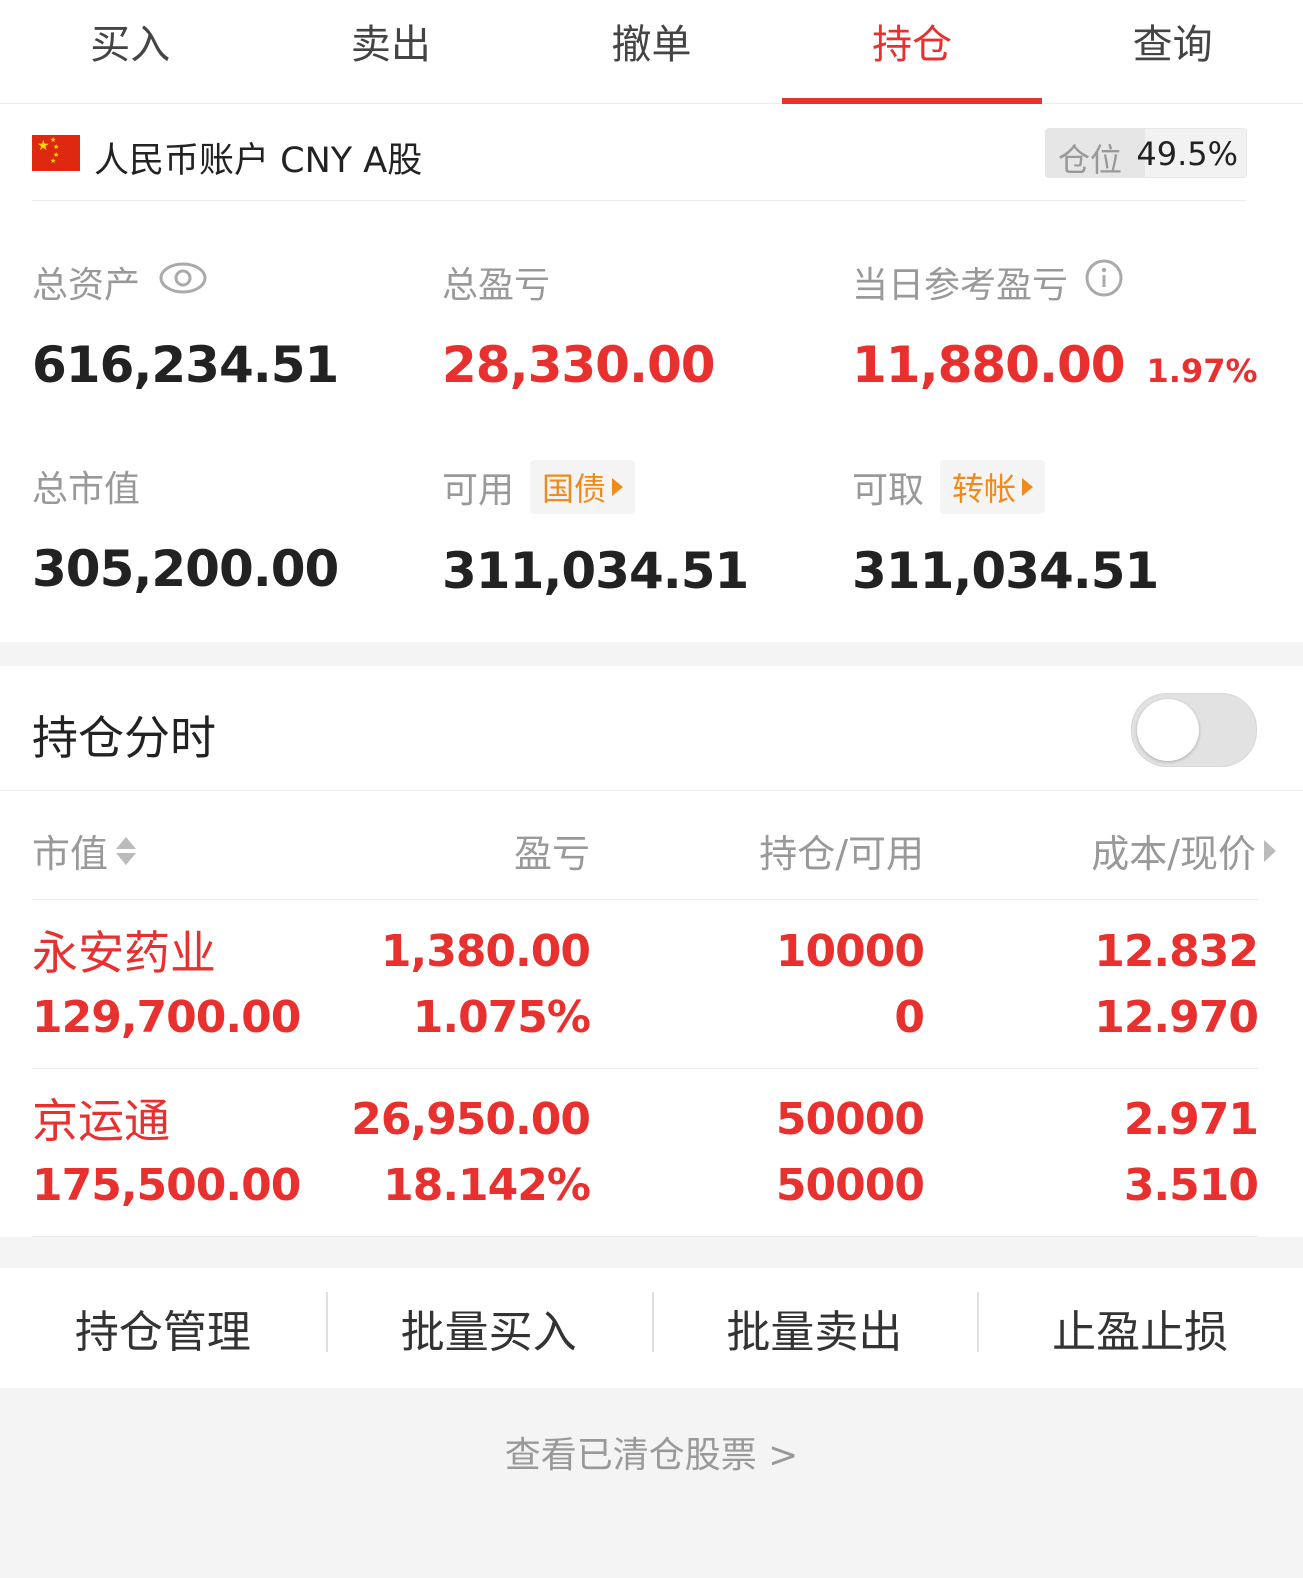 This screenshot has height=1578, width=1303. Describe the element at coordinates (888, 490) in the screenshot. I see `withdrawable-label: 可取` at that location.